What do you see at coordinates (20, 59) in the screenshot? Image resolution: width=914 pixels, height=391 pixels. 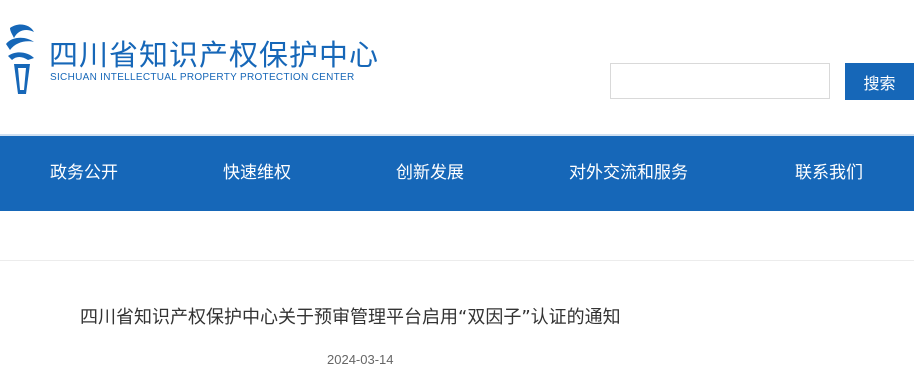 I see `flame-torch-logo-icon` at bounding box center [20, 59].